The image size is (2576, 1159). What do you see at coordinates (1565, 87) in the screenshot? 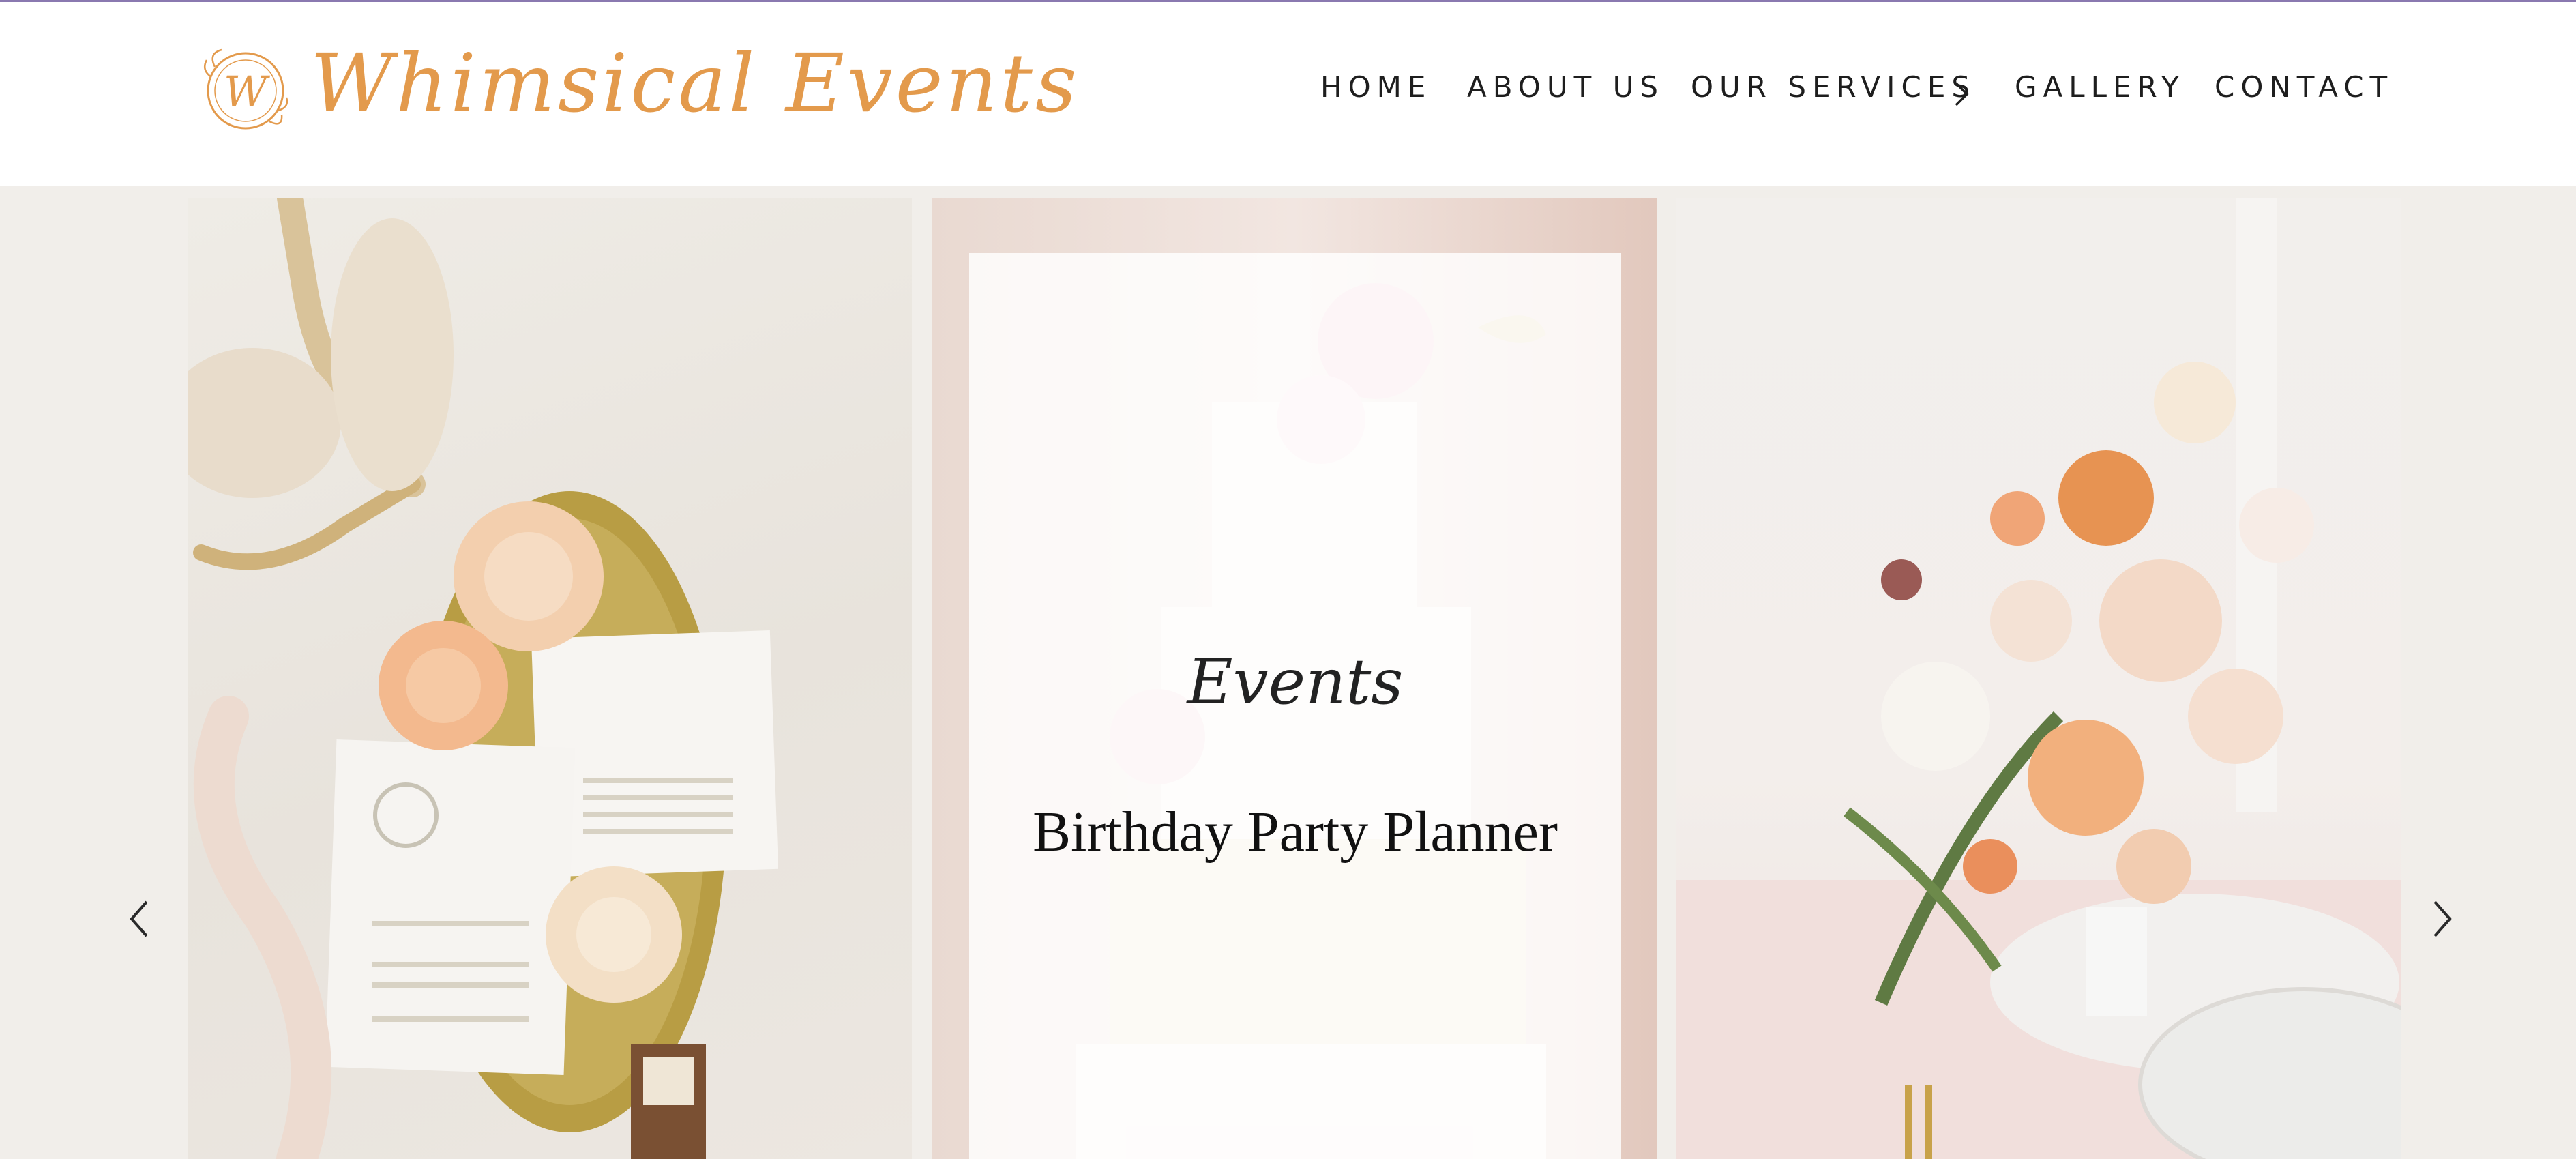
I see `nav-about-us: ABOUT US` at bounding box center [1565, 87].